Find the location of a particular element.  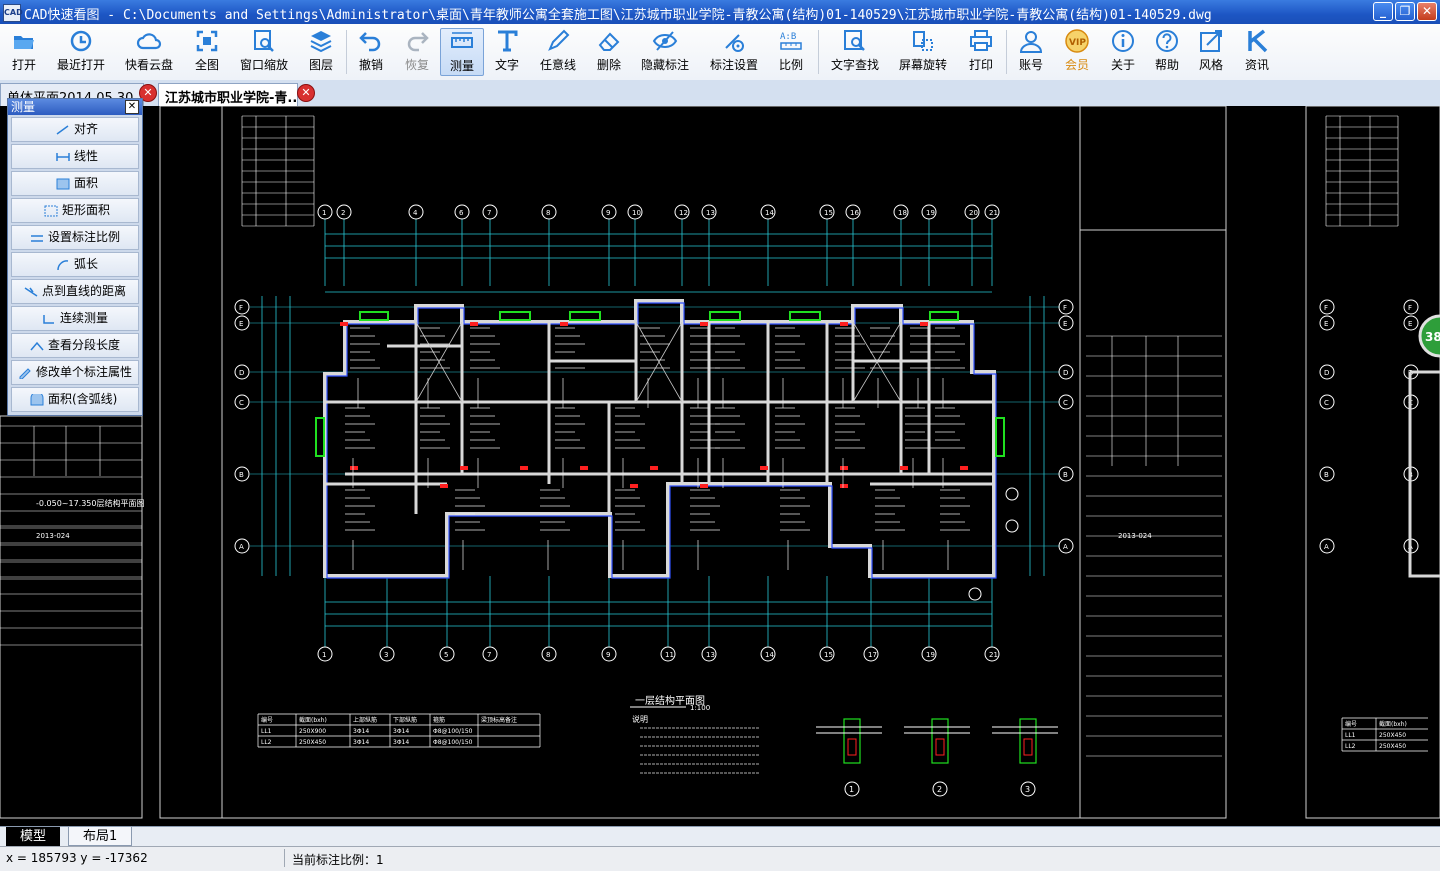

grid-bubble-label: 8 is located at coordinates (548, 655).